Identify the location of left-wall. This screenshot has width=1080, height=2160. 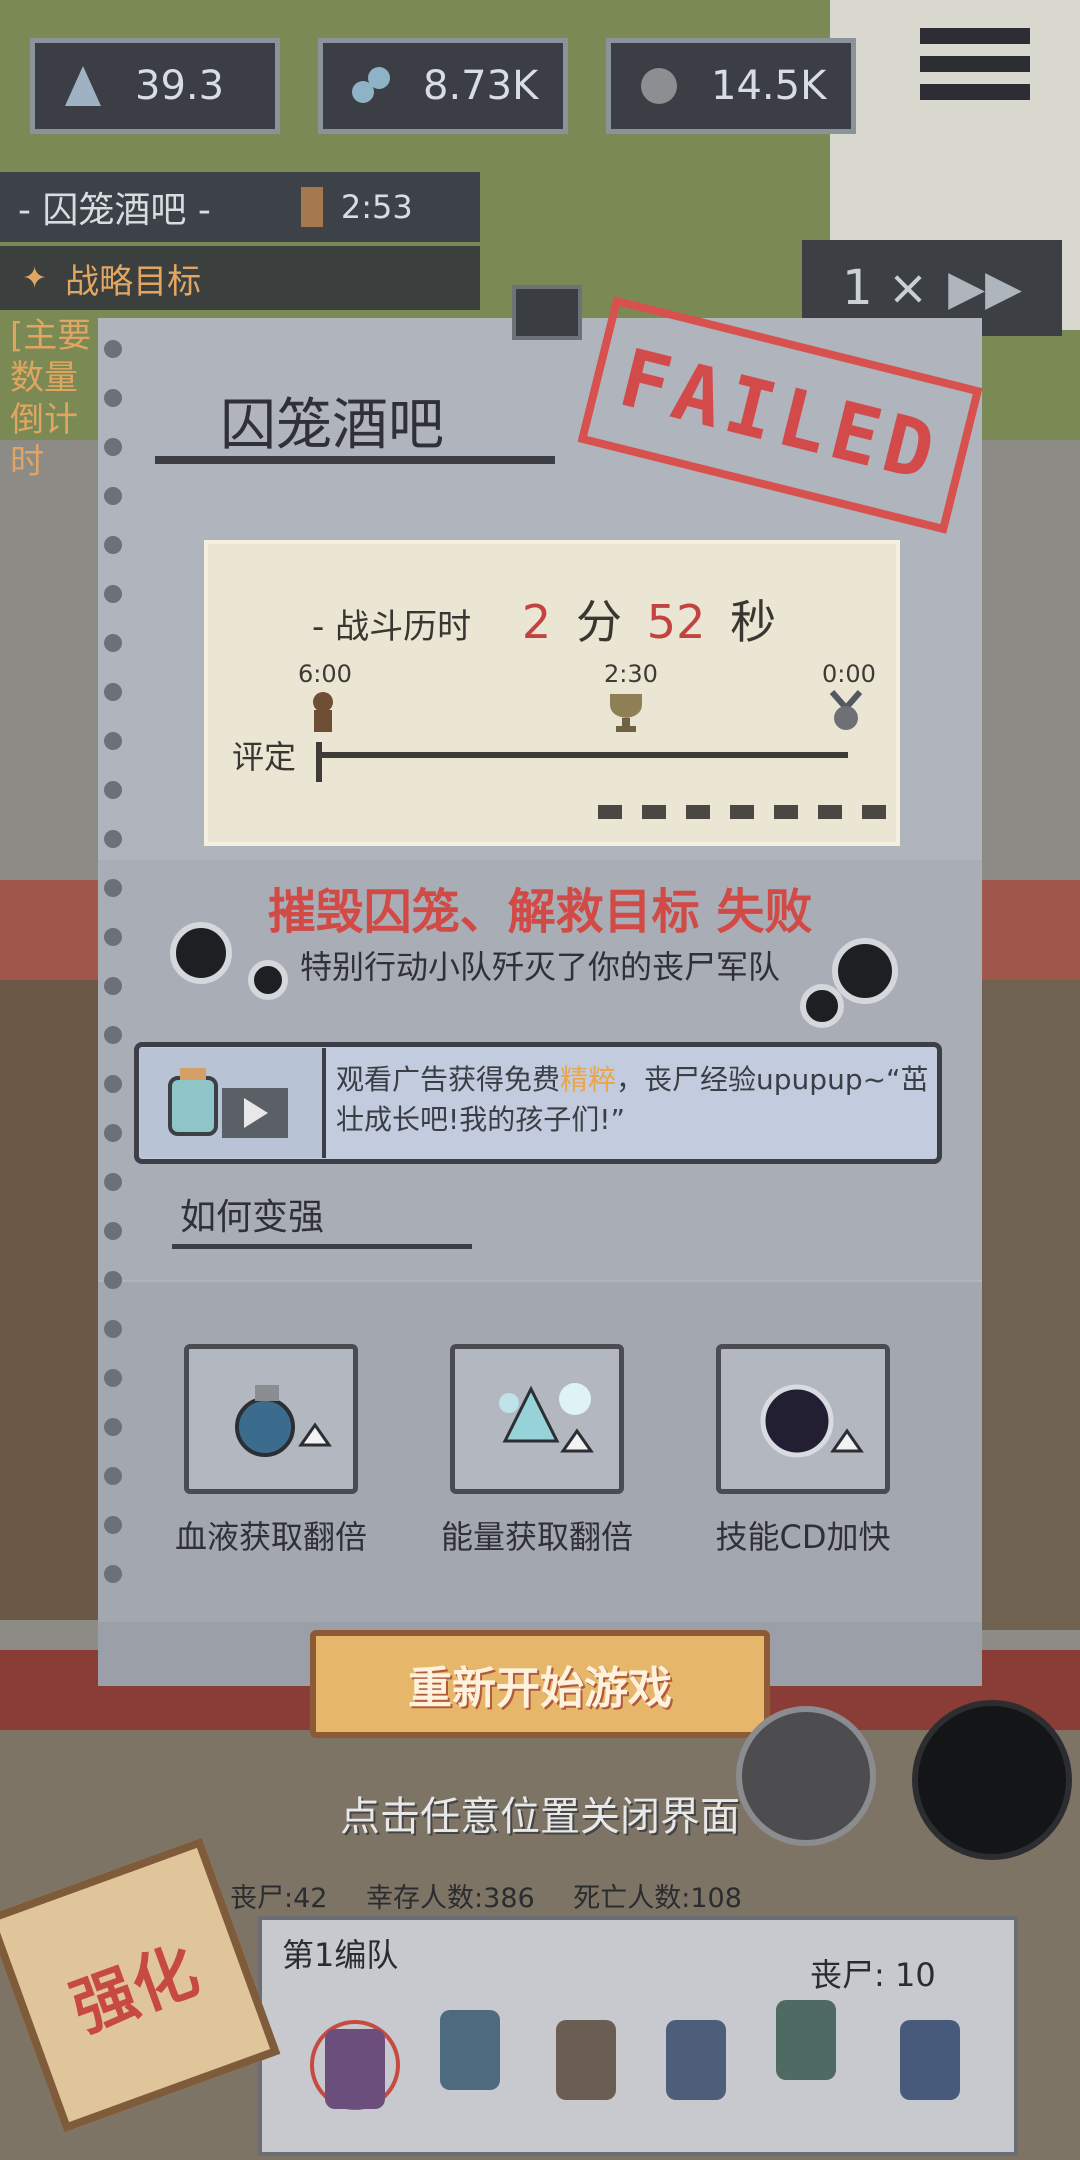
(50, 1300).